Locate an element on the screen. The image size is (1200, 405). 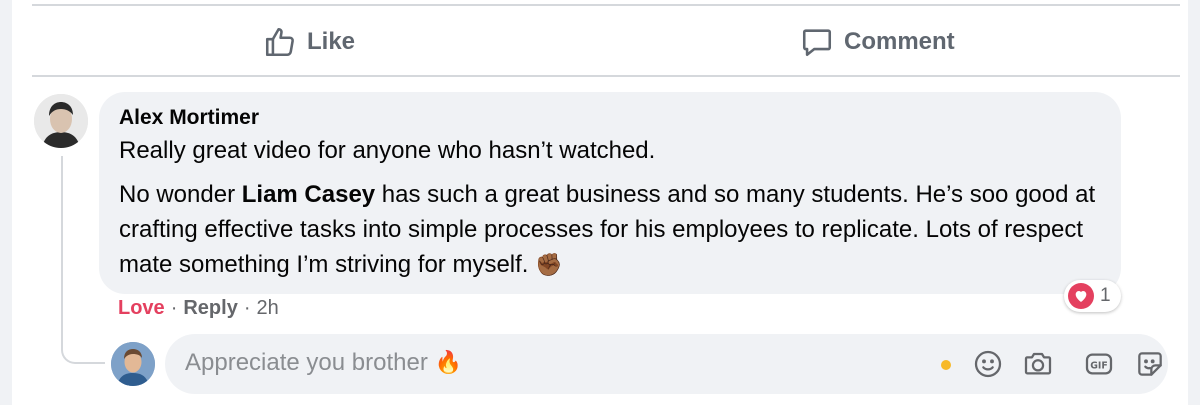
comment-timestamp: 2h is located at coordinates (268, 308).